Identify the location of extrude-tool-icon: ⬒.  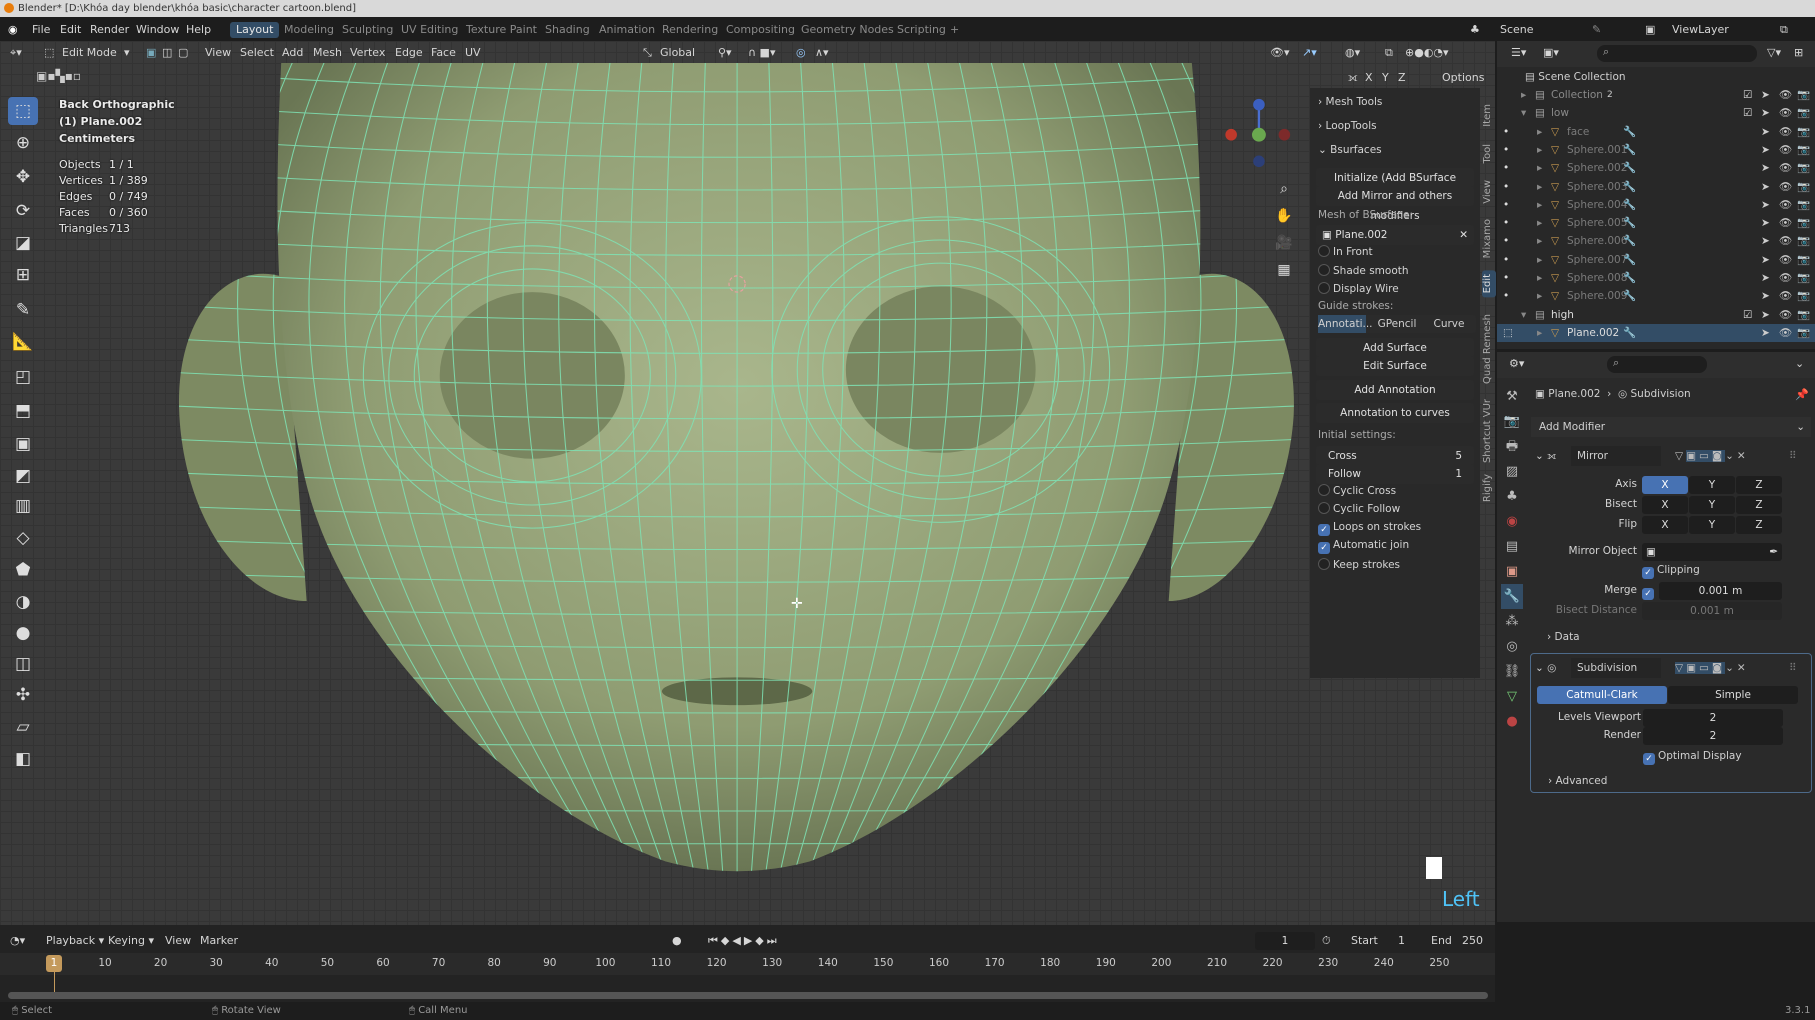
(23, 411).